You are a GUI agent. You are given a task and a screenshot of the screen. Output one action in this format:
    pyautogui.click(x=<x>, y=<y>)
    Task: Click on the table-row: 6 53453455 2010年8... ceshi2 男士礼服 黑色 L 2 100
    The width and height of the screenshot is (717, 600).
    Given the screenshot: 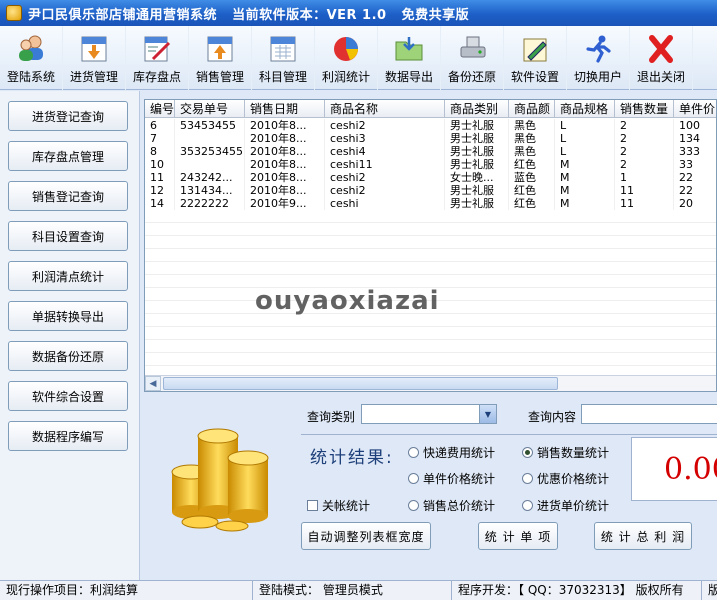 What is the action you would take?
    pyautogui.click(x=430, y=125)
    